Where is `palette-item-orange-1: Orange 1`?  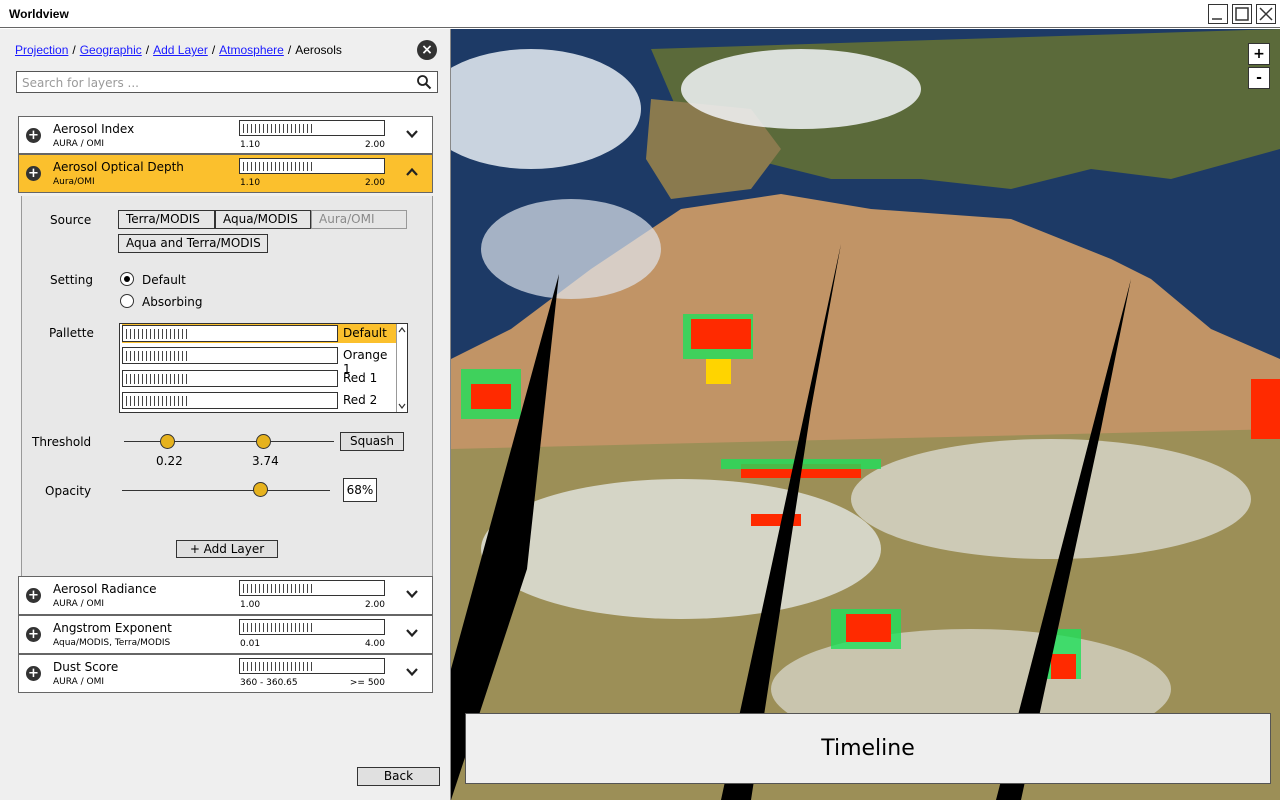
palette-item-orange-1: Orange 1 is located at coordinates (259, 361).